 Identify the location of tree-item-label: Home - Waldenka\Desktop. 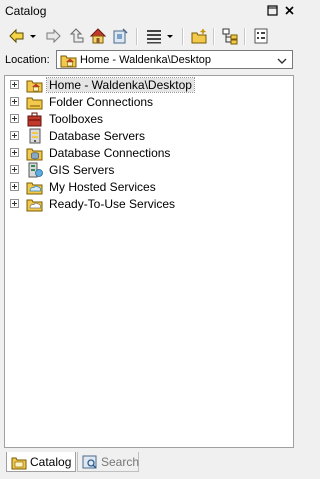
(120, 85).